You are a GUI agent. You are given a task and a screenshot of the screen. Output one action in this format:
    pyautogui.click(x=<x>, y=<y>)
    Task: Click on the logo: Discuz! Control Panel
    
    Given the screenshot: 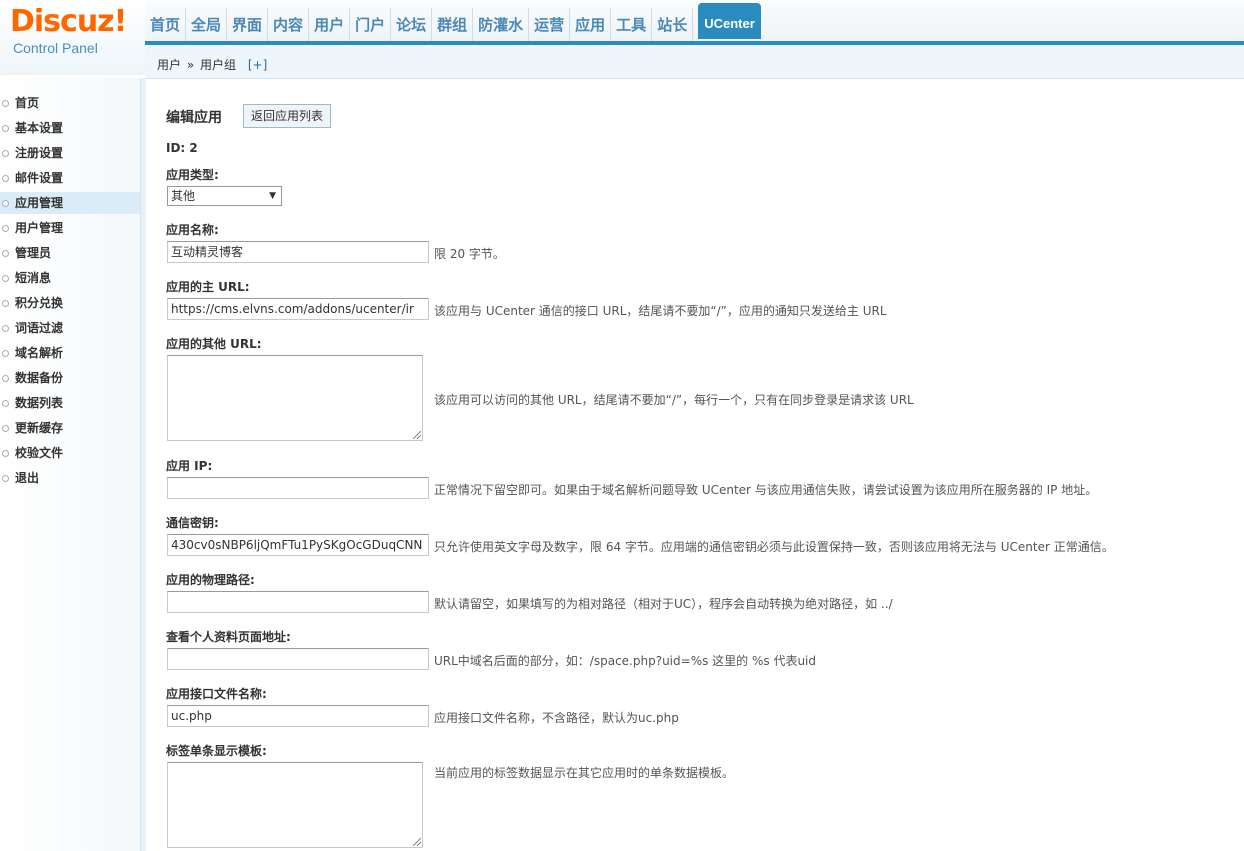 What is the action you would take?
    pyautogui.click(x=72, y=37)
    